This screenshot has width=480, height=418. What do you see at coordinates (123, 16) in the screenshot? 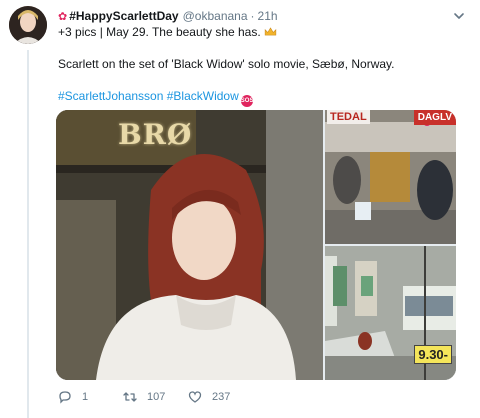
I see `display-name: #HappyScarlettDay` at bounding box center [123, 16].